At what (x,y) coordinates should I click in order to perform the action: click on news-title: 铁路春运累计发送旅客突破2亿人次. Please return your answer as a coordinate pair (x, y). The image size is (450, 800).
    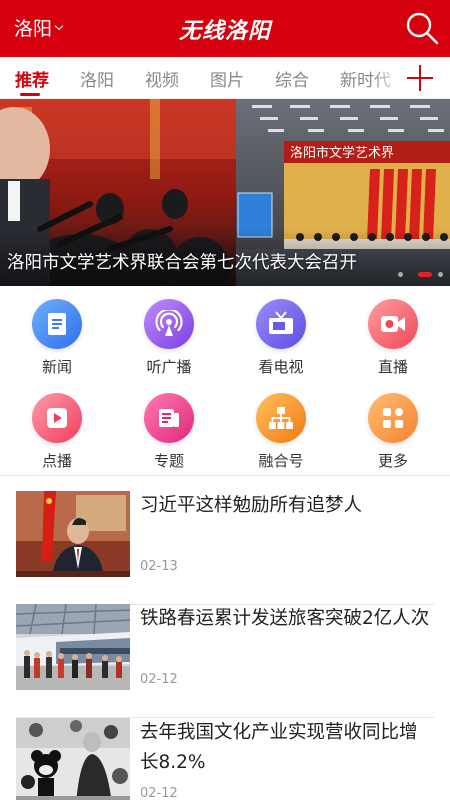
    Looking at the image, I should click on (285, 618).